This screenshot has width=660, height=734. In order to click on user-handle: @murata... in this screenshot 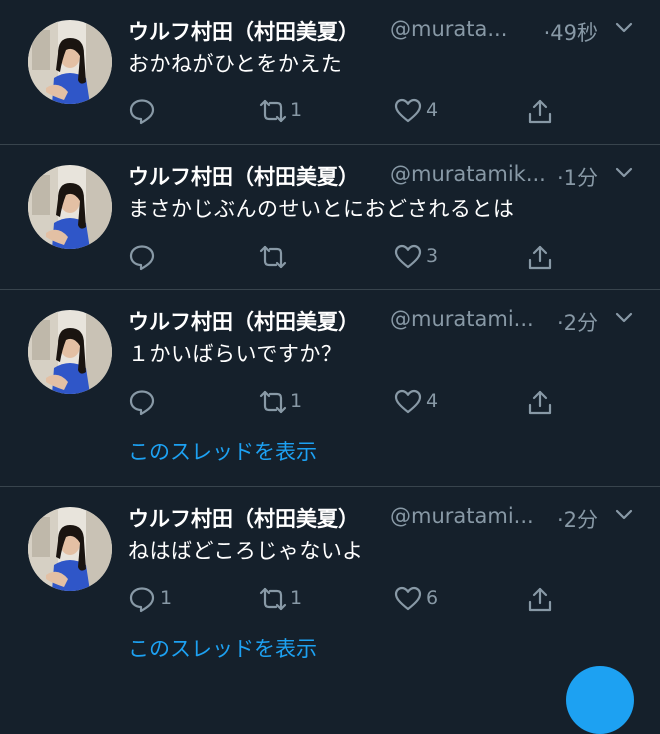, I will do `click(465, 29)`.